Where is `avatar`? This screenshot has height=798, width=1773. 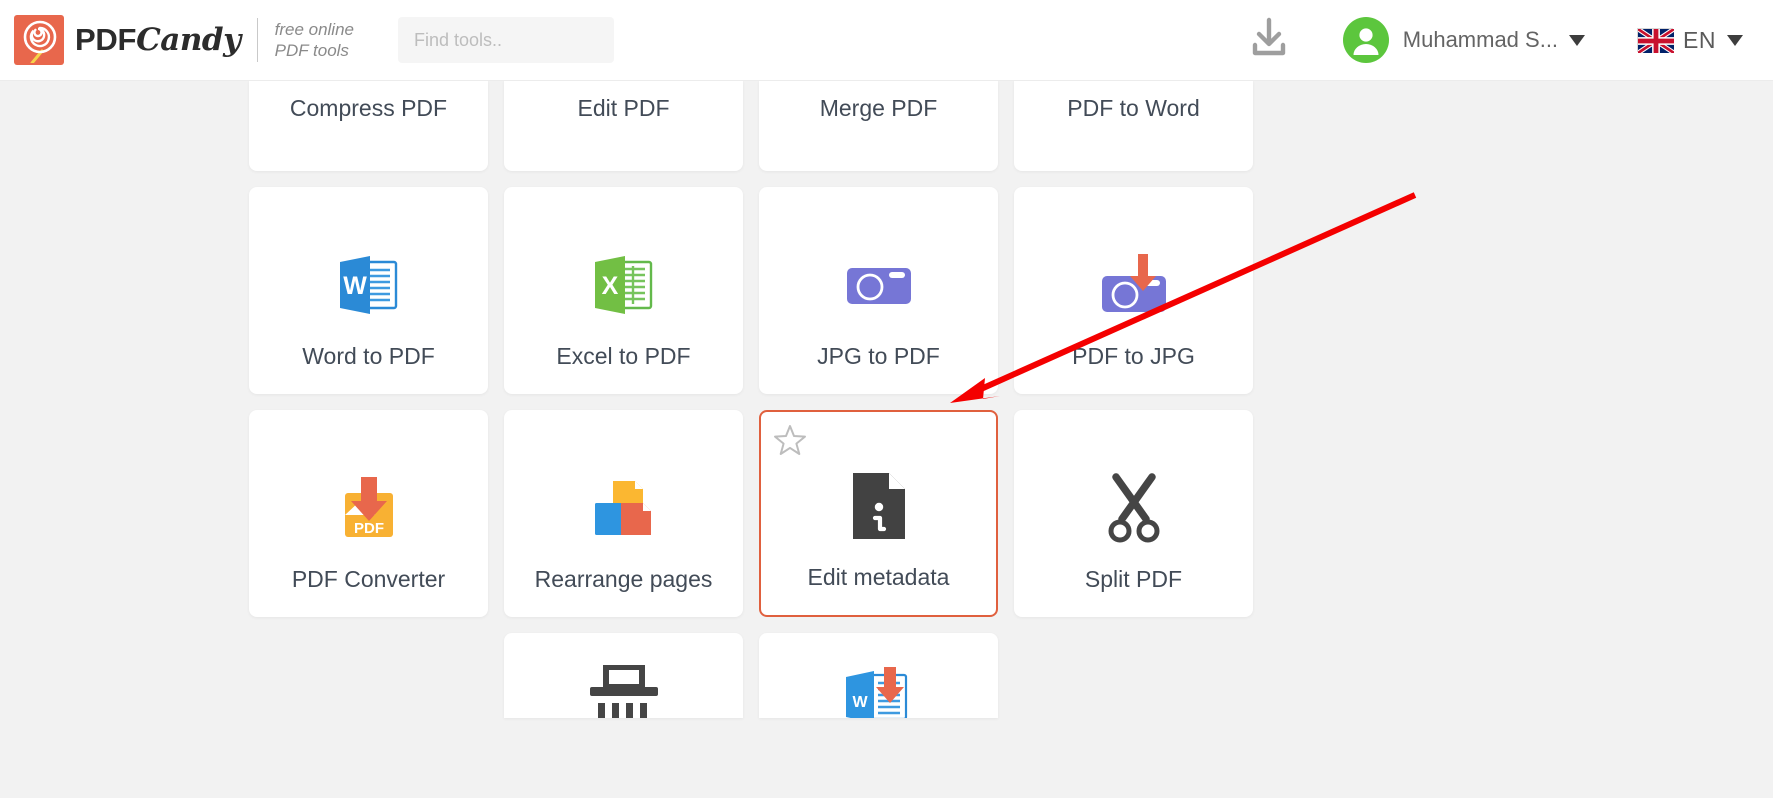 avatar is located at coordinates (1365, 40).